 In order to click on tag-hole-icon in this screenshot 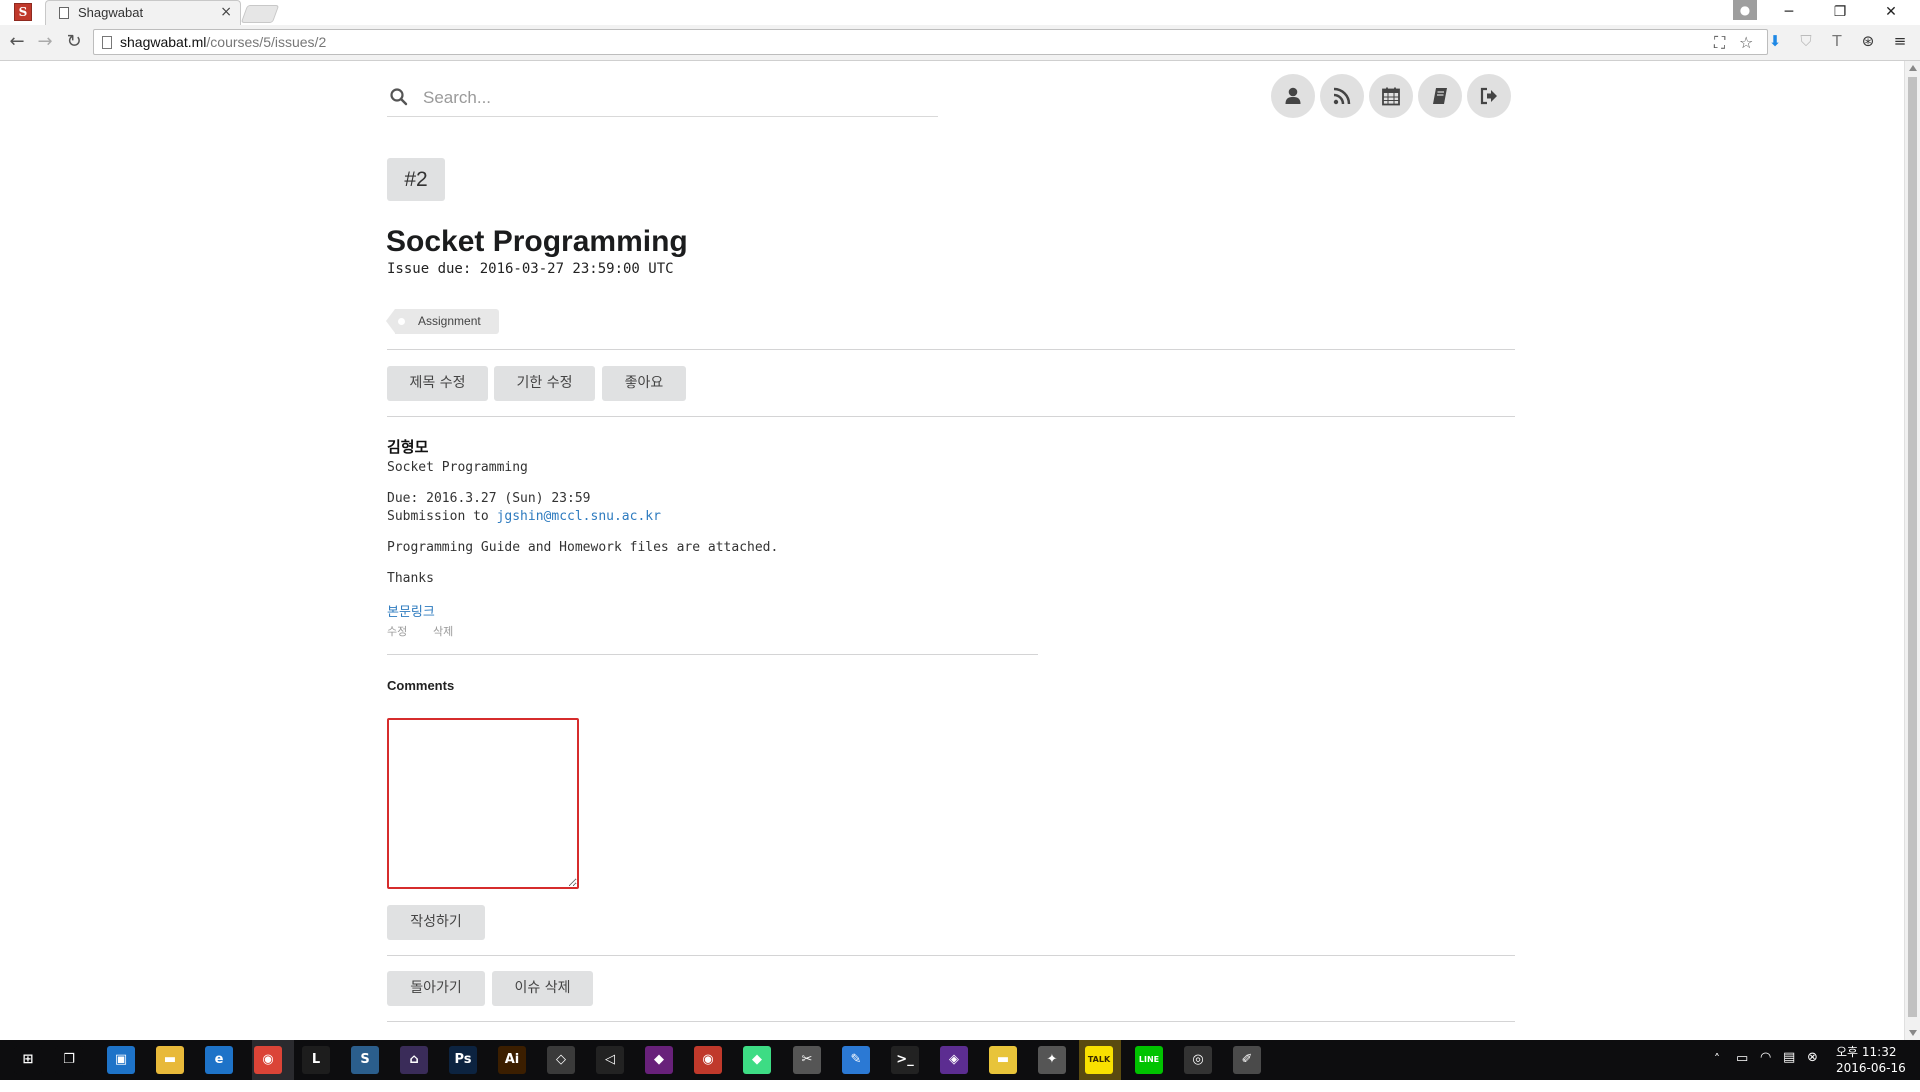, I will do `click(401, 321)`.